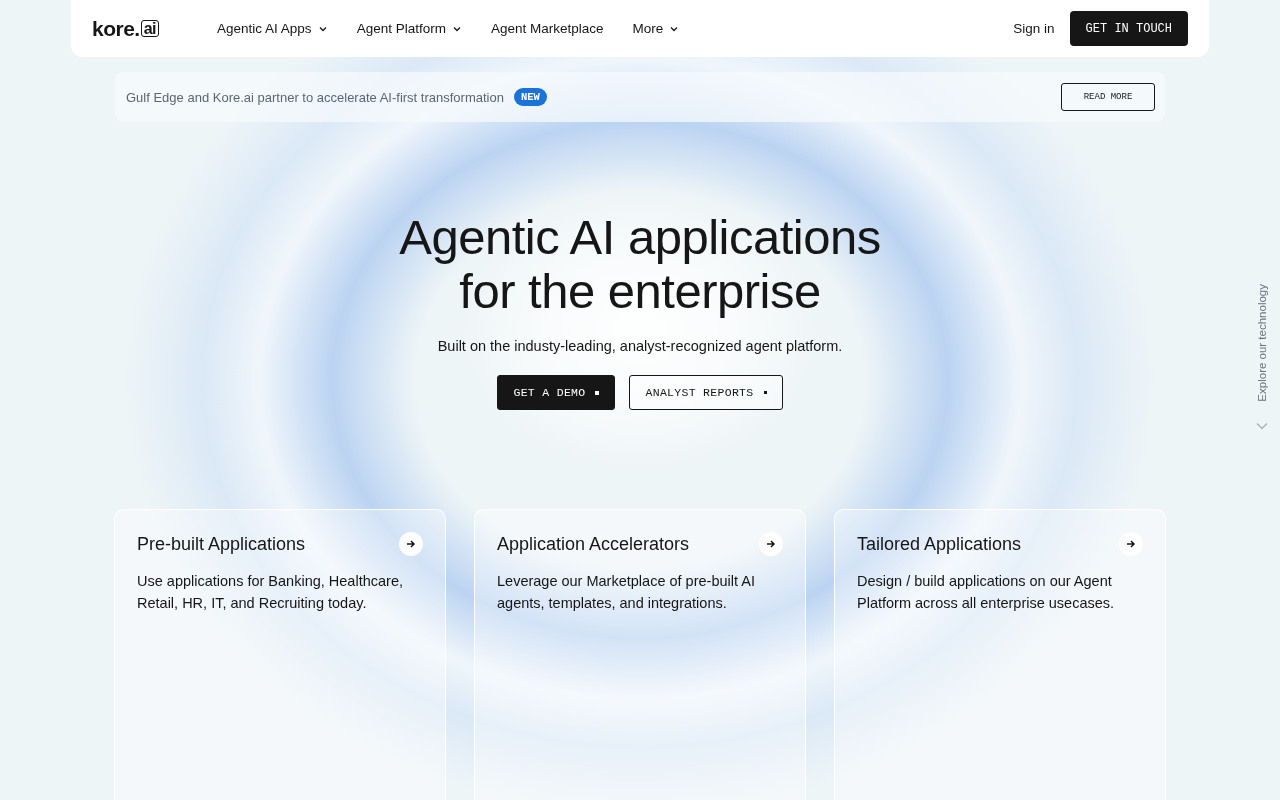 The height and width of the screenshot is (800, 1280). Describe the element at coordinates (547, 28) in the screenshot. I see `nav-link: Agent Marketplace` at that location.